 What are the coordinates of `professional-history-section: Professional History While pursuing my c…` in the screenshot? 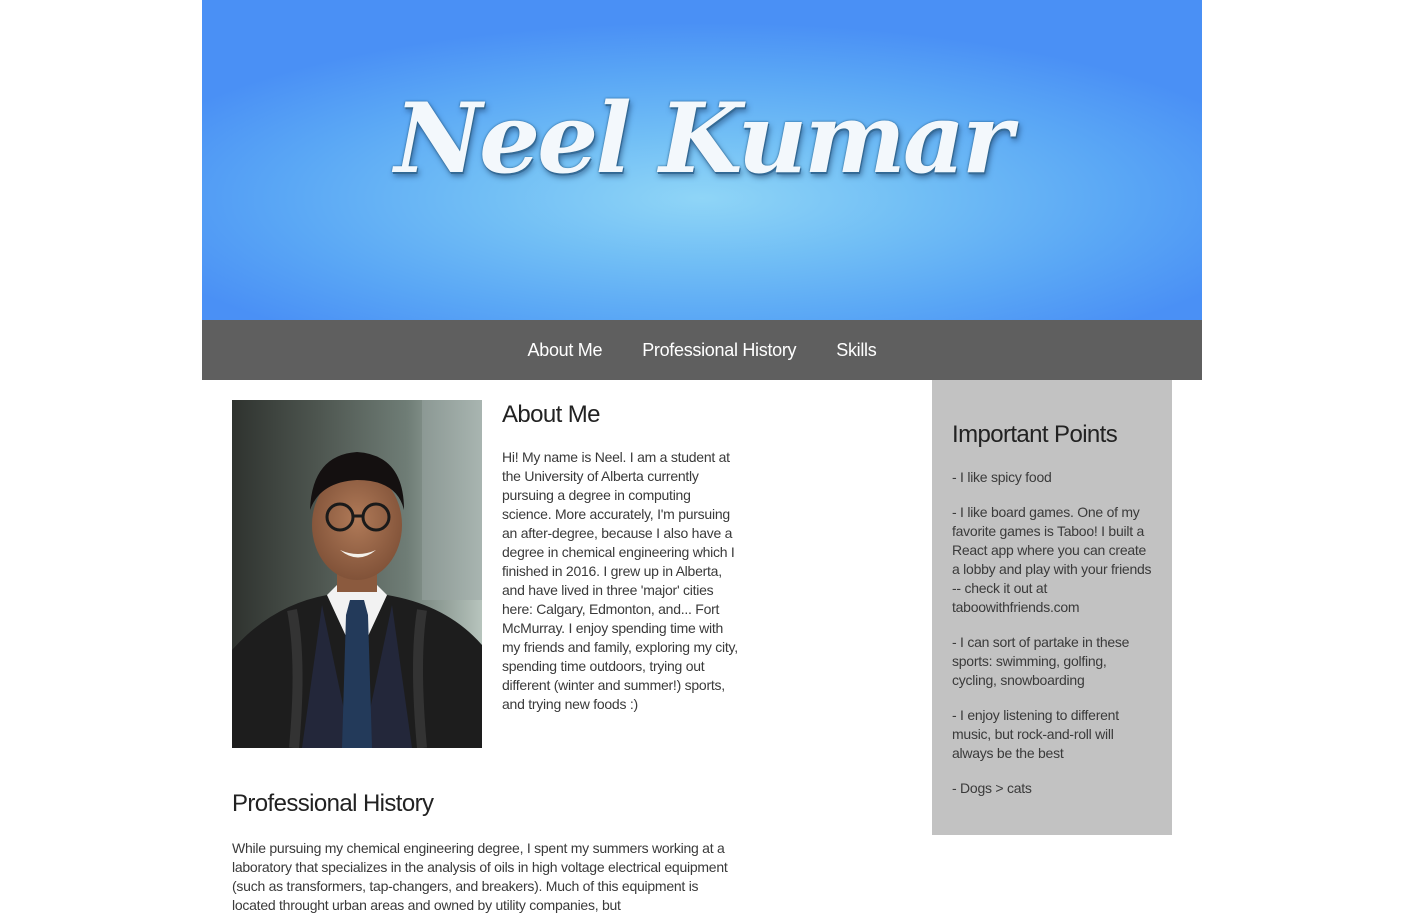 It's located at (484, 851).